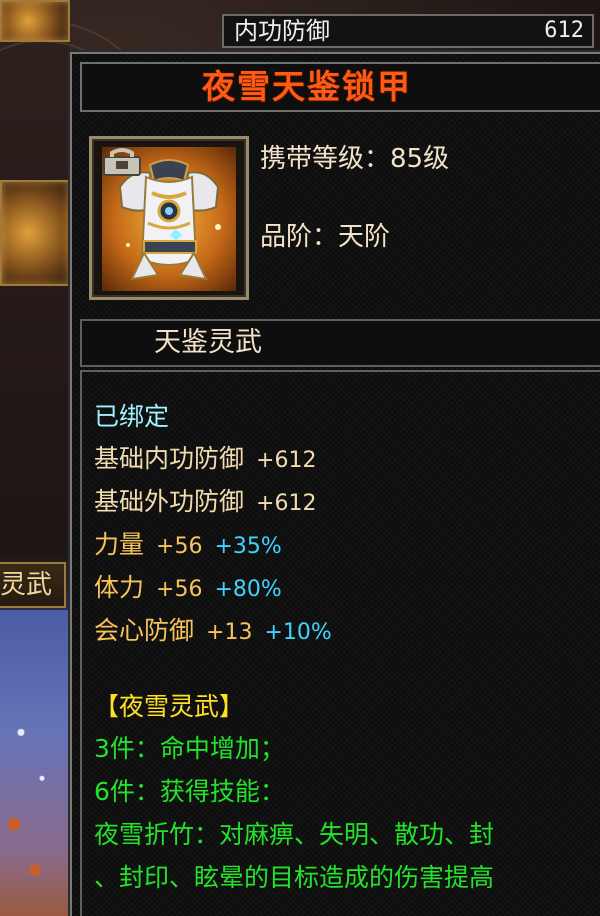  I want to click on set-skill-line-2: 、封印、眩晕的目标造成的伤害提高, so click(294, 877).